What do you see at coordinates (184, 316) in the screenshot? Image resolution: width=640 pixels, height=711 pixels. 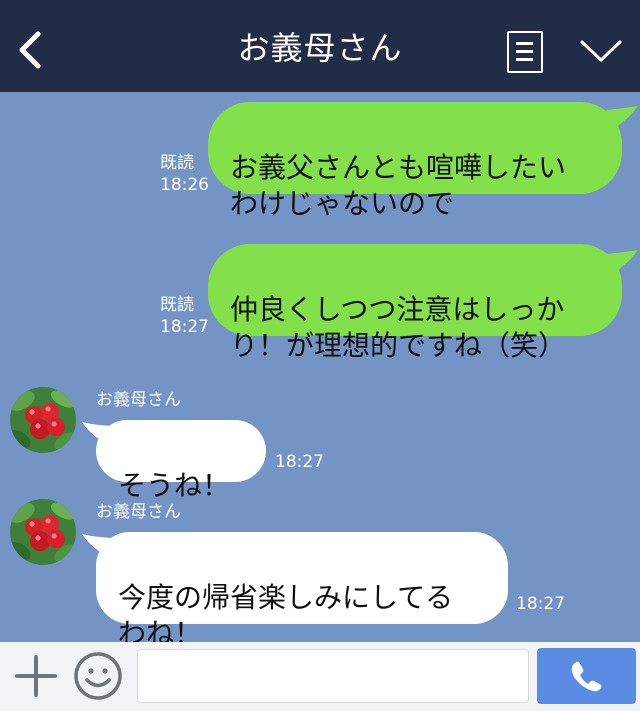 I see `read-status: 既読 18:27` at bounding box center [184, 316].